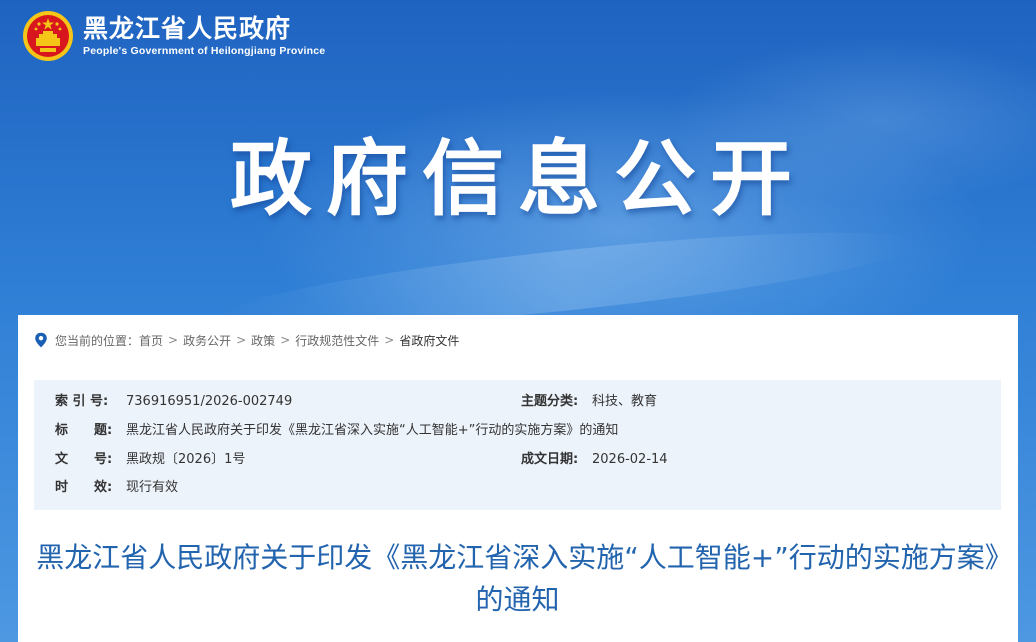  Describe the element at coordinates (84, 430) in the screenshot. I see `title-label: 标 题:` at that location.